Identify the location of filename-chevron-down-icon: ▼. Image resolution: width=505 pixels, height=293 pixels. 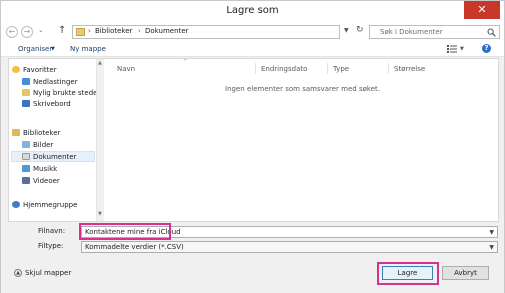
(491, 232).